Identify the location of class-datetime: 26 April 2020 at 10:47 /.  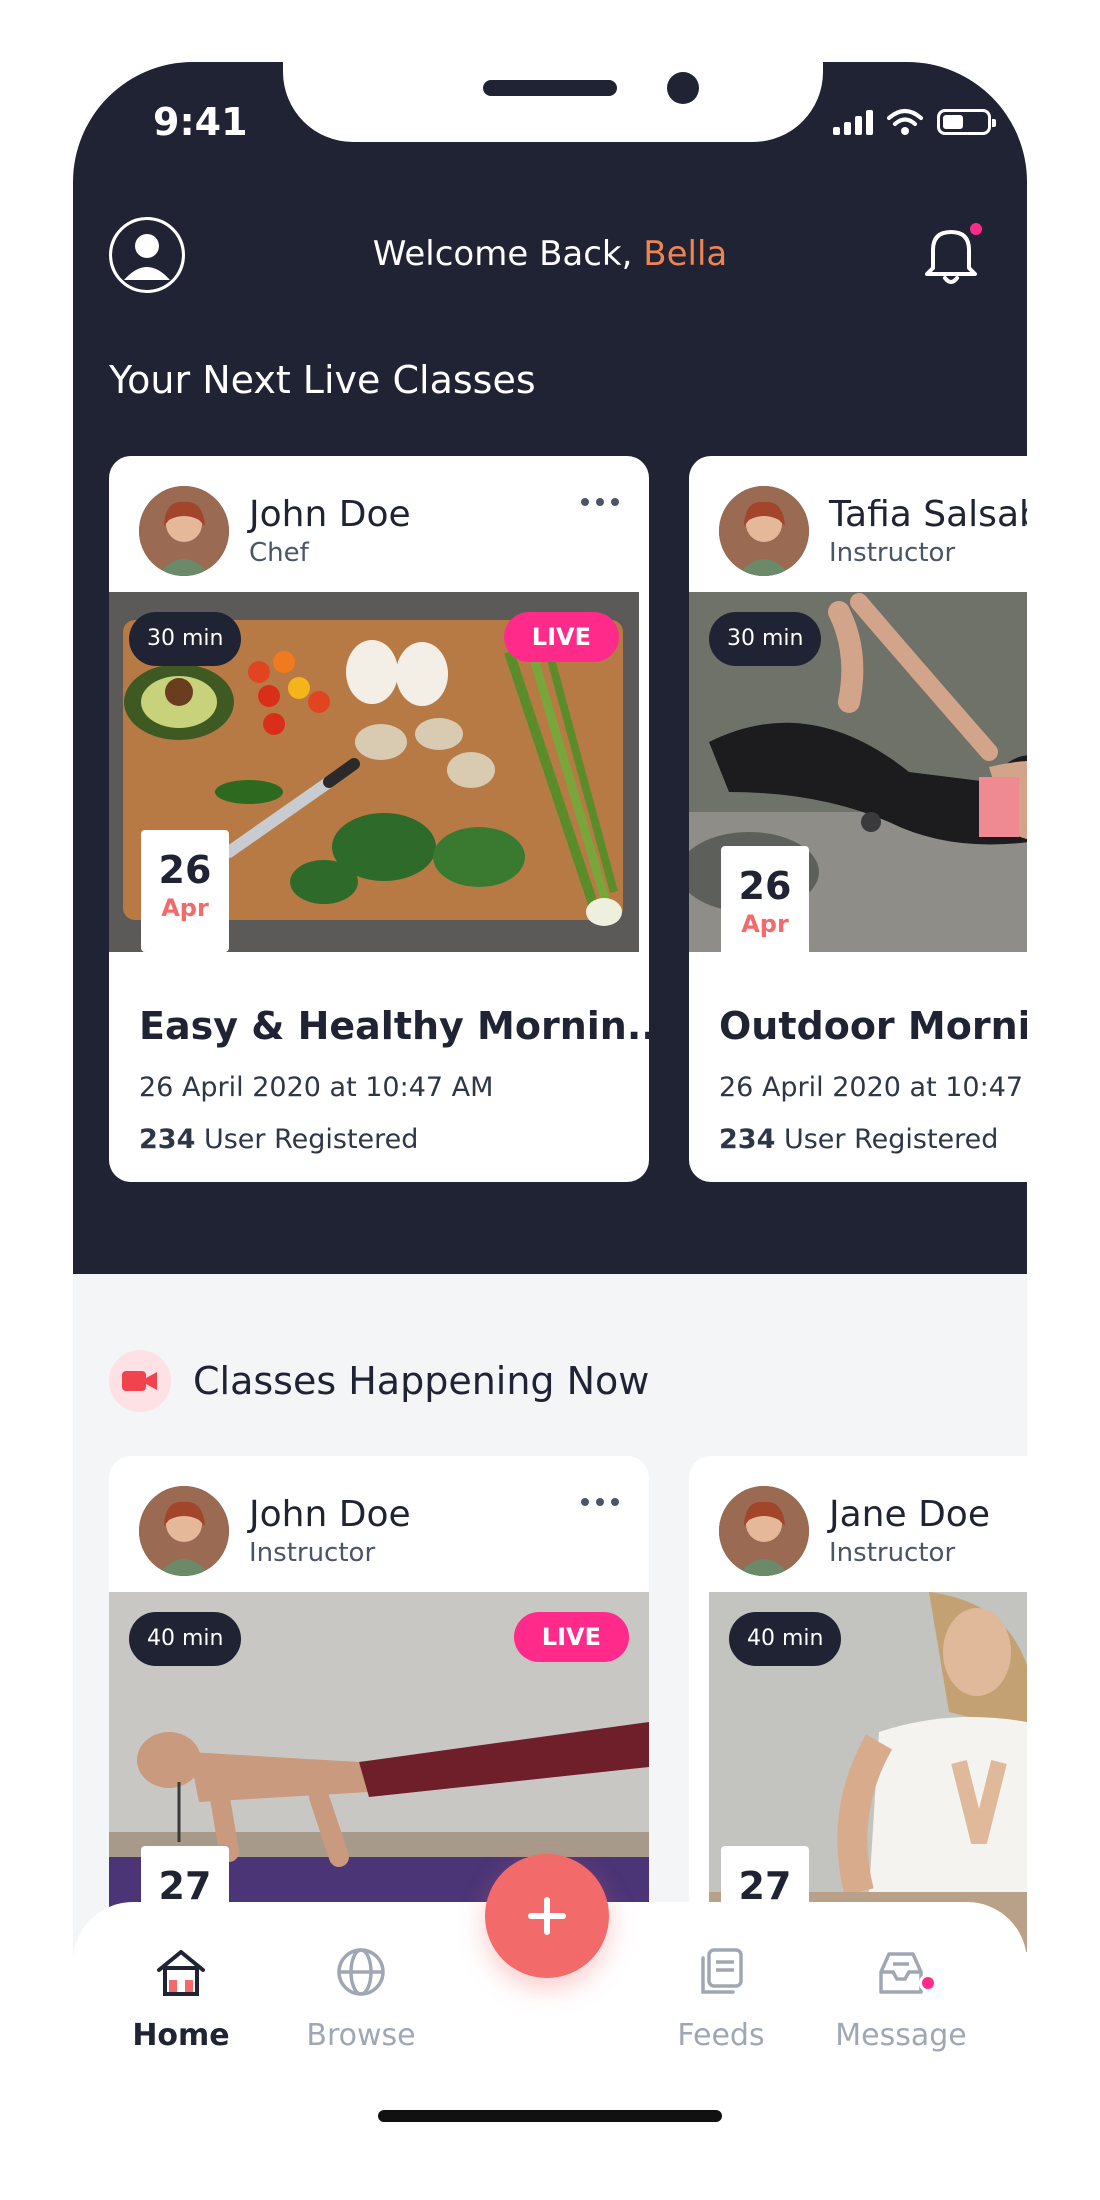
(873, 1087).